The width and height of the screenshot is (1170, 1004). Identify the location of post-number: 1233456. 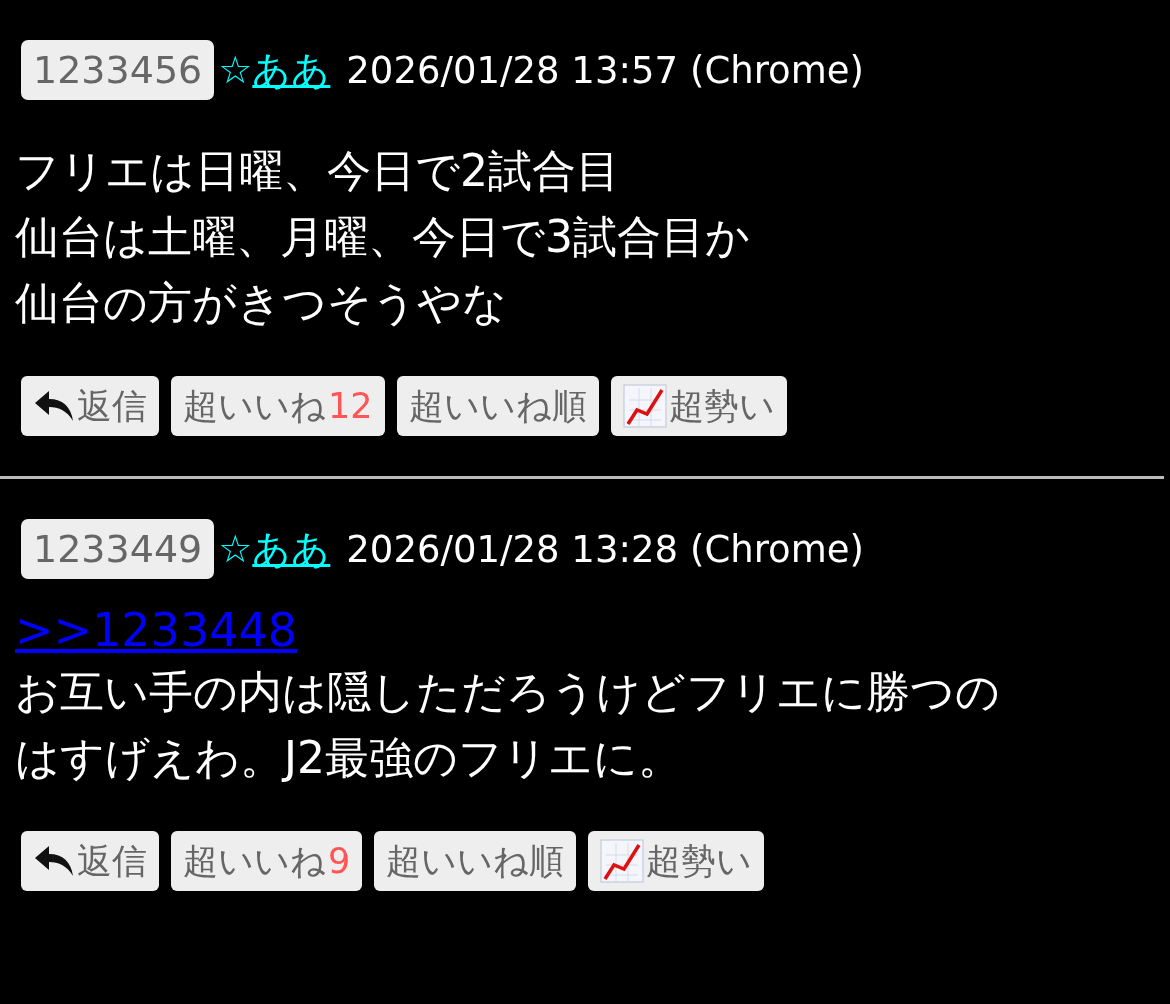
(118, 70).